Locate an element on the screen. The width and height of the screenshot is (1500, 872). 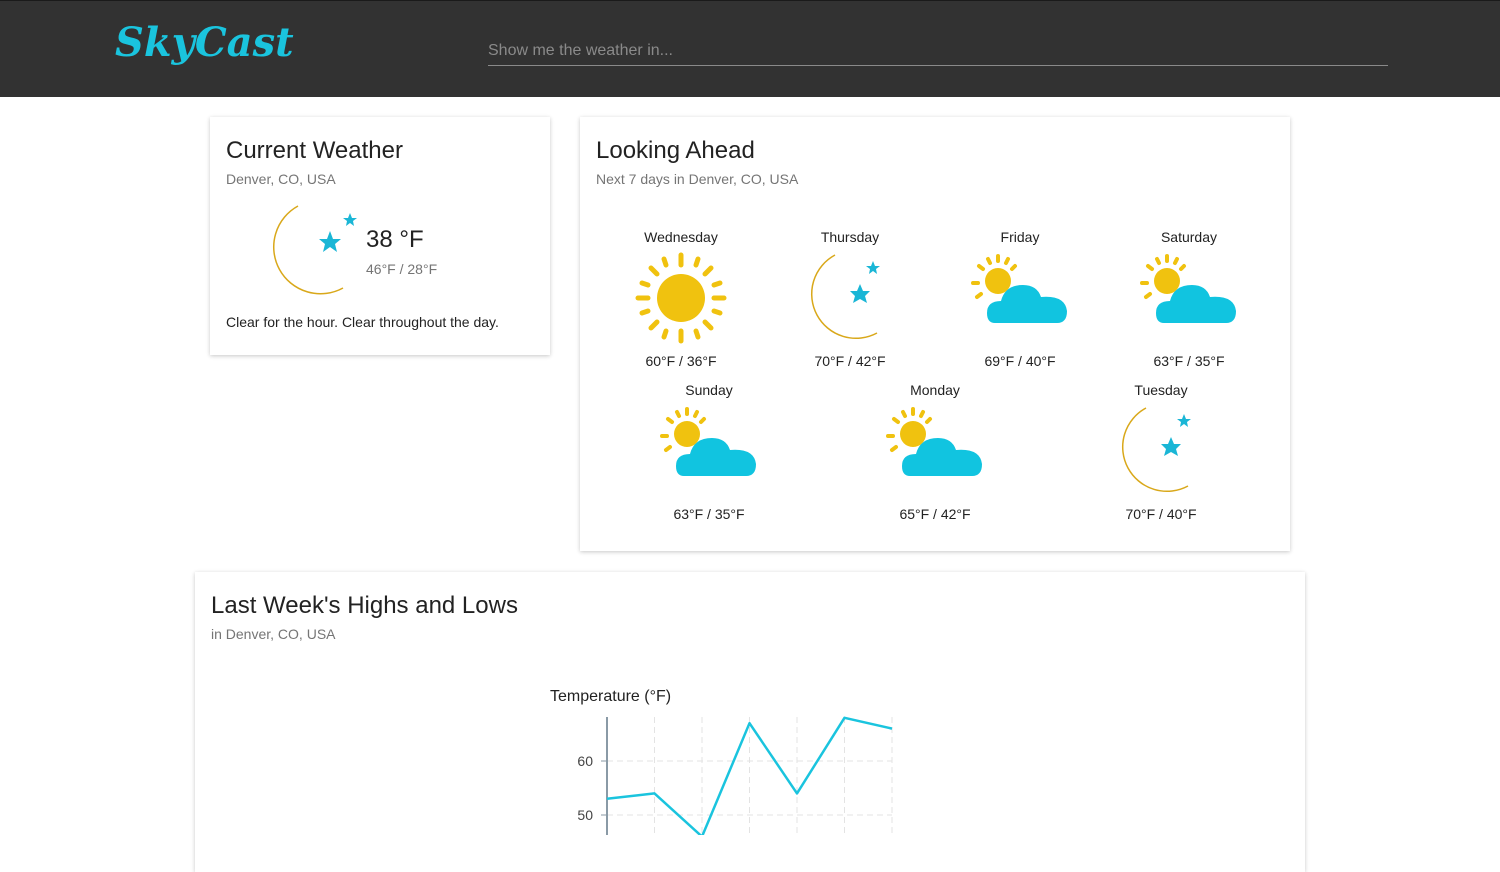
day-name: Tuesday is located at coordinates (1161, 390).